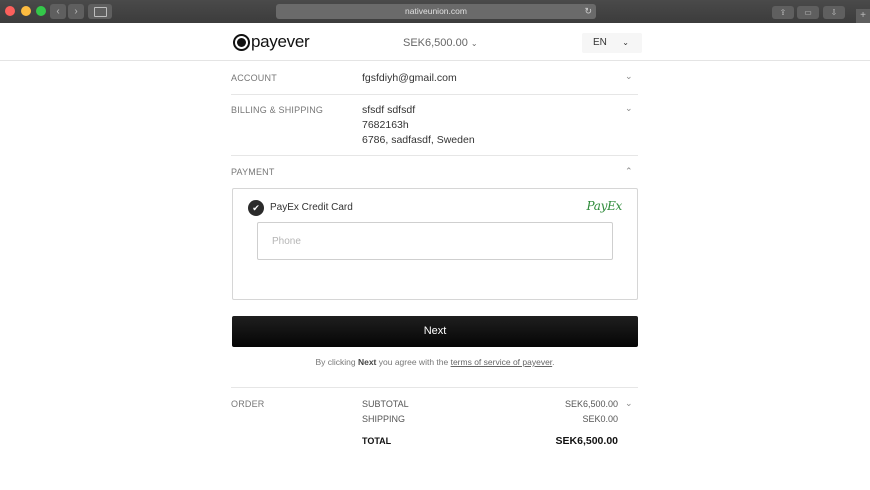 This screenshot has width=870, height=490. What do you see at coordinates (783, 12) in the screenshot?
I see `share-icon: ⇪` at bounding box center [783, 12].